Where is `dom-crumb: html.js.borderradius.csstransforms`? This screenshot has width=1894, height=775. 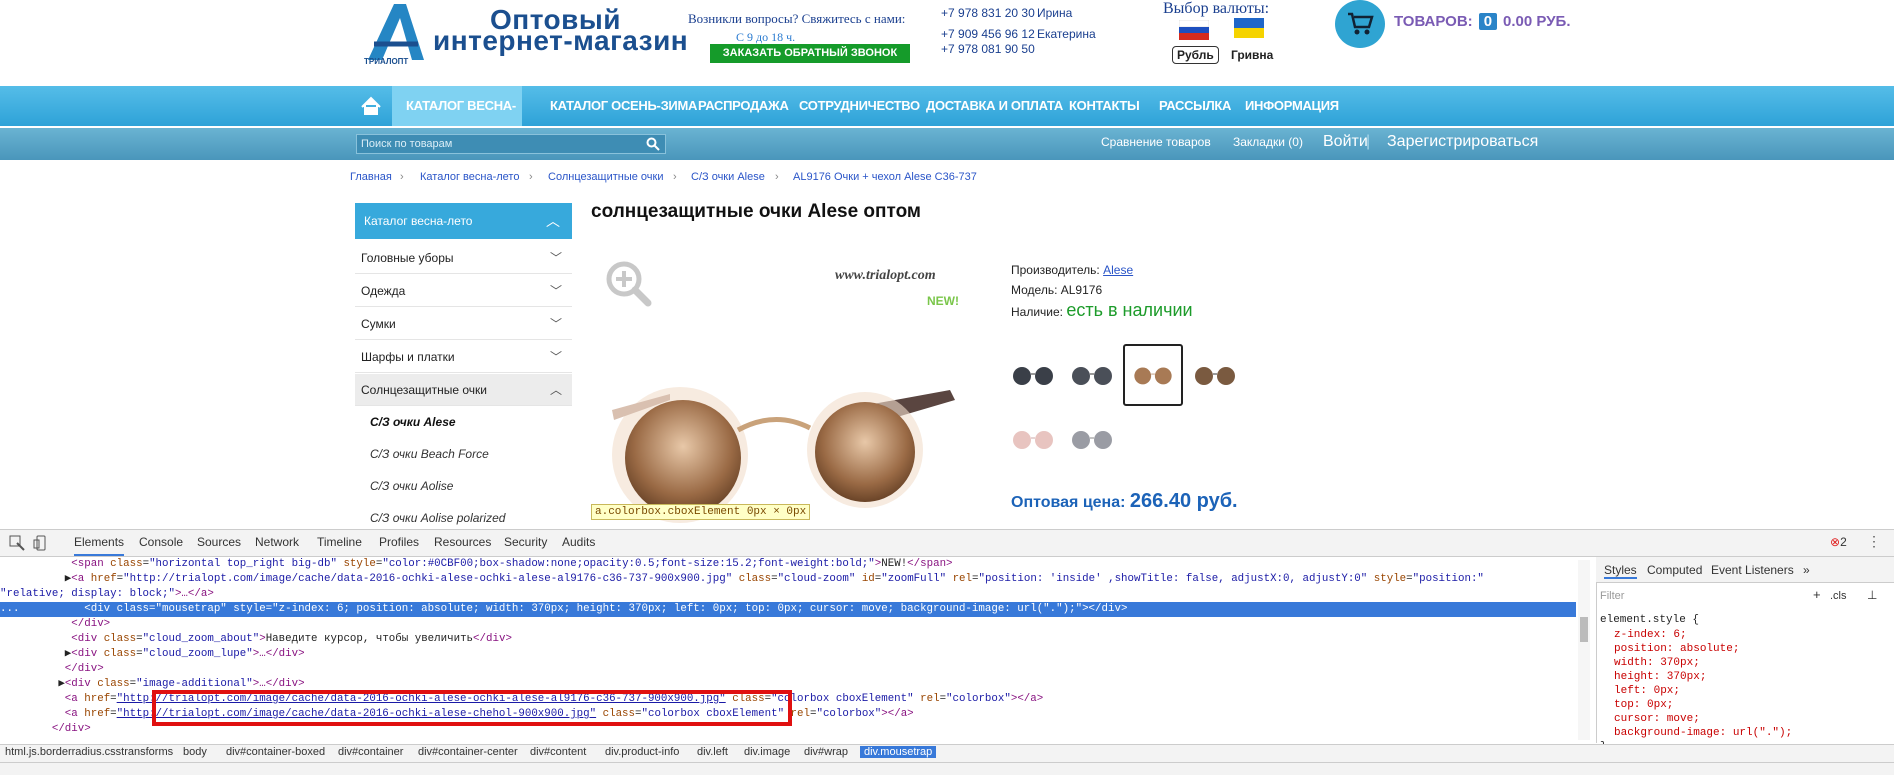 dom-crumb: html.js.borderradius.csstransforms is located at coordinates (89, 752).